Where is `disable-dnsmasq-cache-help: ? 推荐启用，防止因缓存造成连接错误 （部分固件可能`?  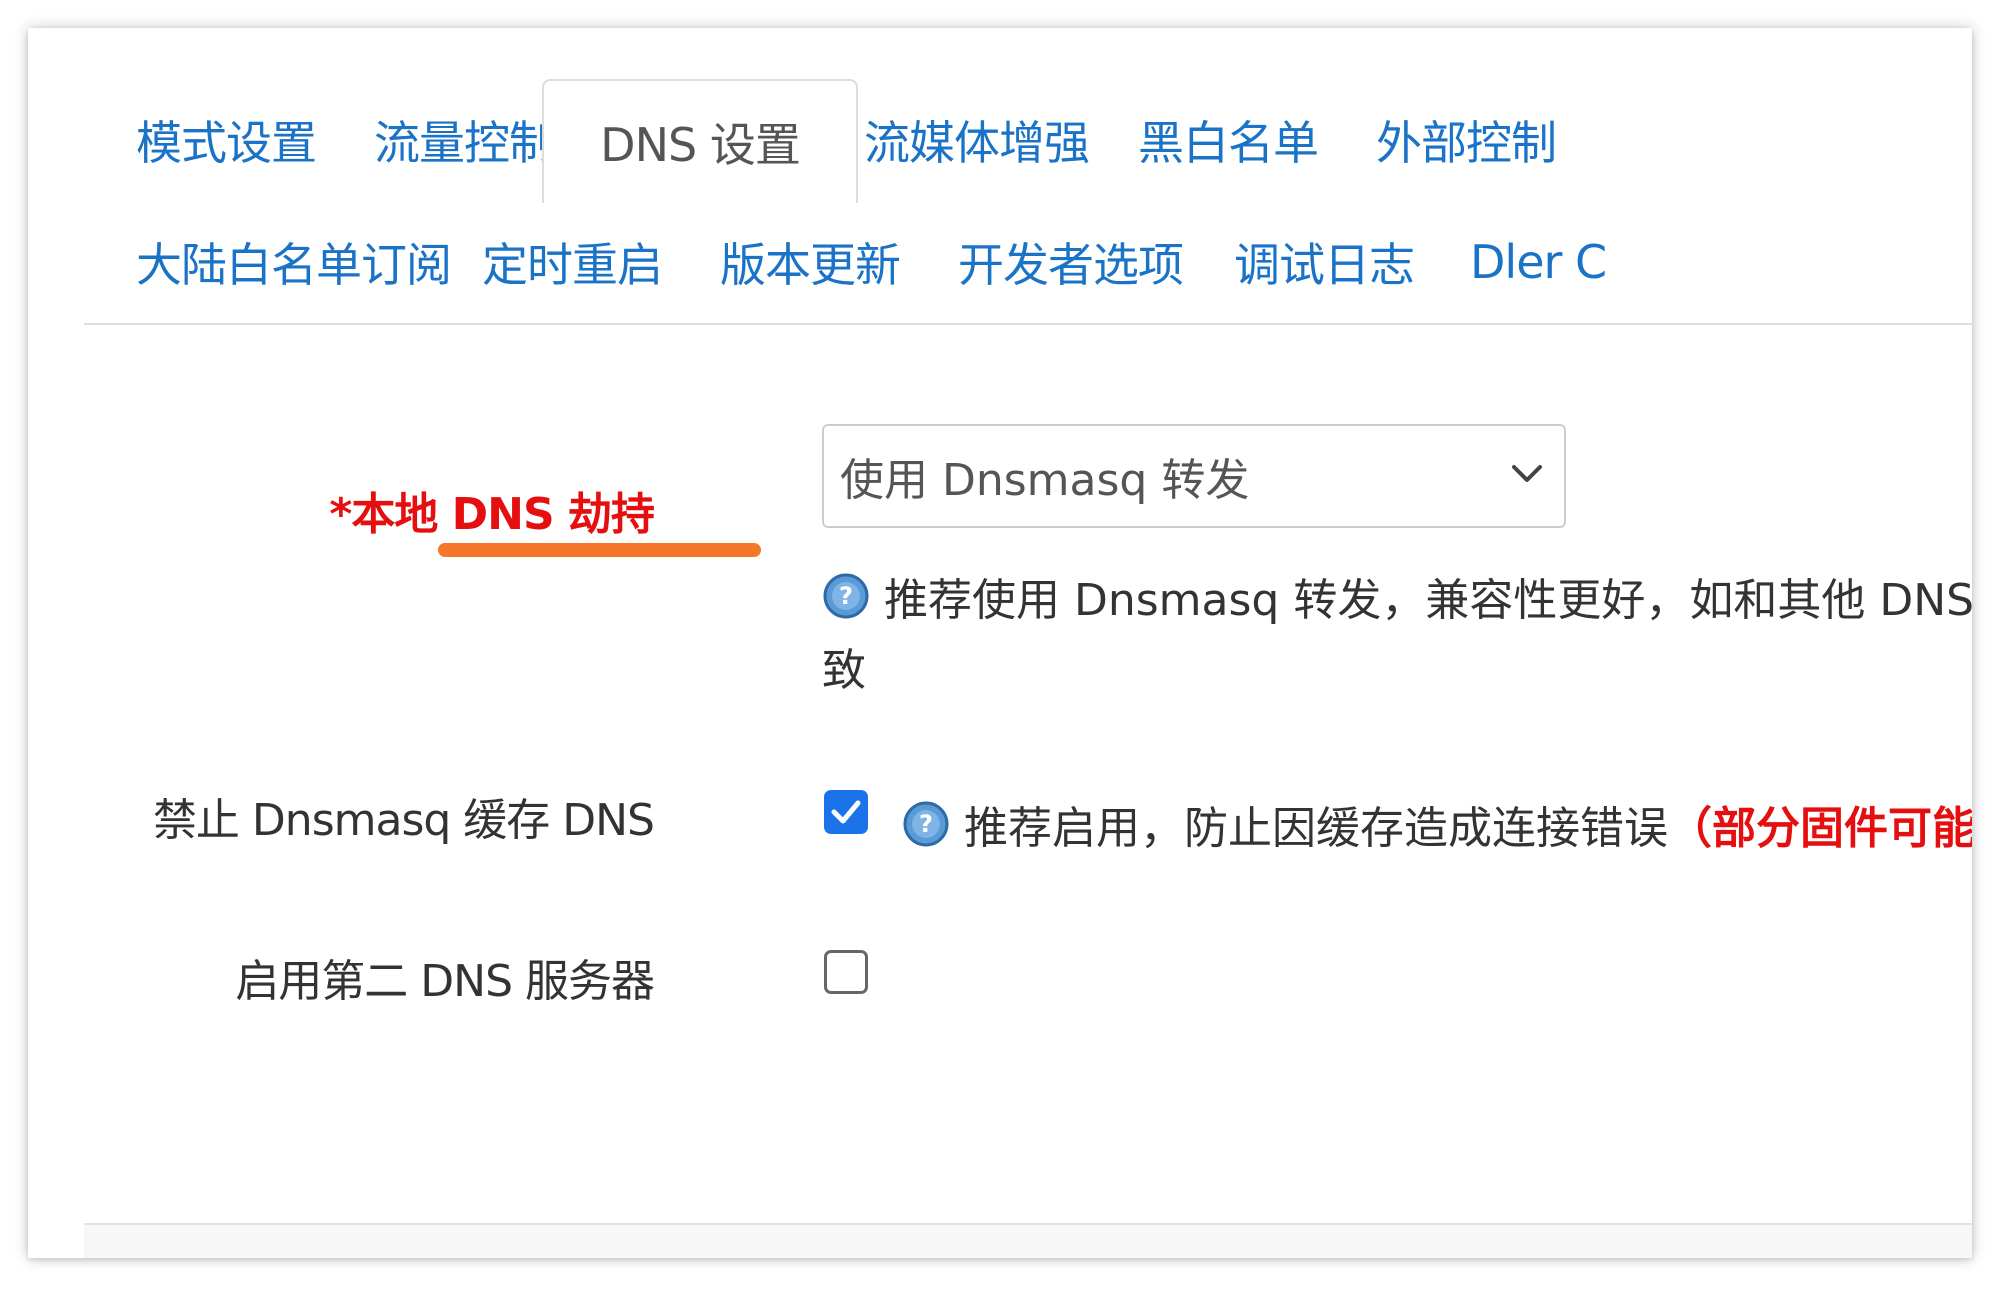
disable-dnsmasq-cache-help: ? 推荐启用，防止因缓存造成连接错误 （部分固件可能 is located at coordinates (1437, 824).